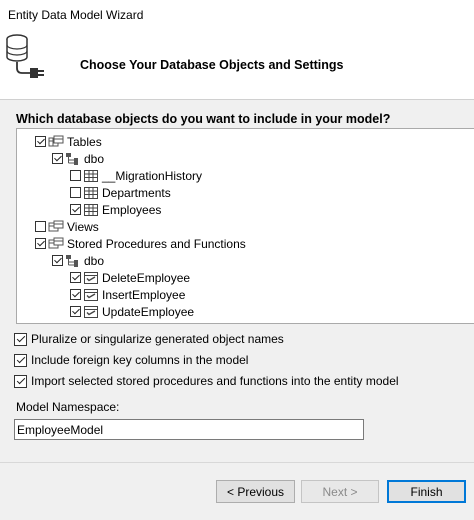 The height and width of the screenshot is (520, 474). Describe the element at coordinates (426, 491) in the screenshot. I see `finish-button: Finish` at that location.